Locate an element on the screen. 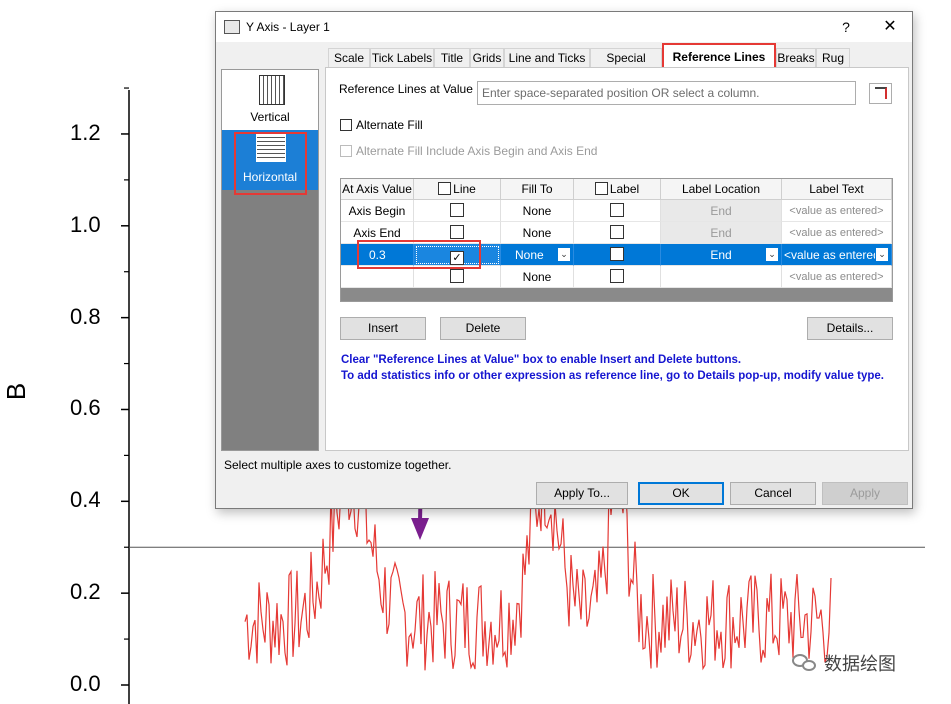  y-tick-label: 1.0 is located at coordinates (85, 224).